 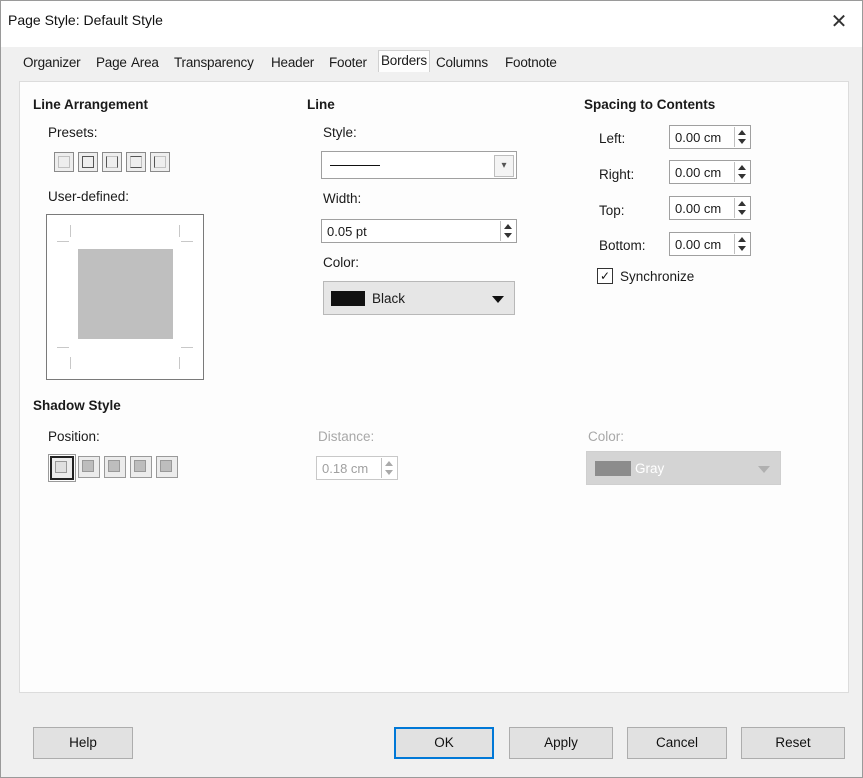 I want to click on top-spacing-value: 0.00 cm, so click(x=698, y=208).